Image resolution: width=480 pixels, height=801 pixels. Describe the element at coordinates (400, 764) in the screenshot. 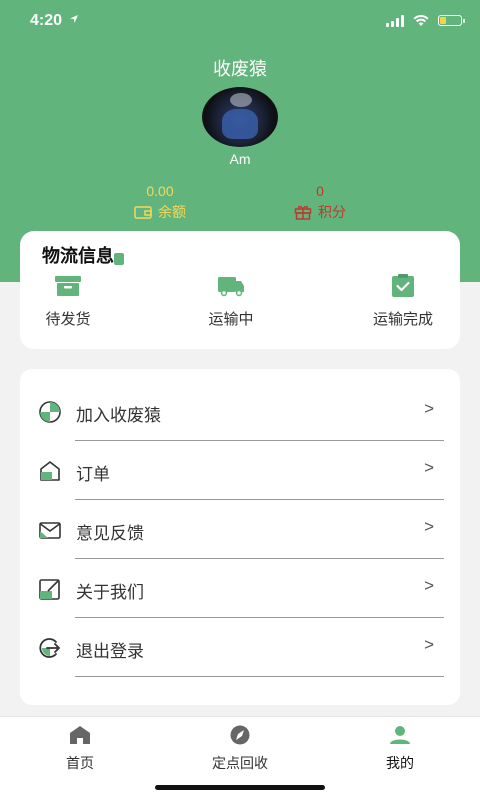

I see `tab-label: 我的` at that location.